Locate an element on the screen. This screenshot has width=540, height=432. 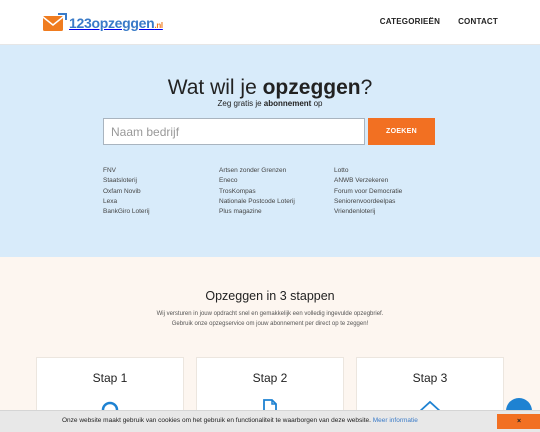
main-nav: CATEGORIEËN CONTACT is located at coordinates (439, 21).